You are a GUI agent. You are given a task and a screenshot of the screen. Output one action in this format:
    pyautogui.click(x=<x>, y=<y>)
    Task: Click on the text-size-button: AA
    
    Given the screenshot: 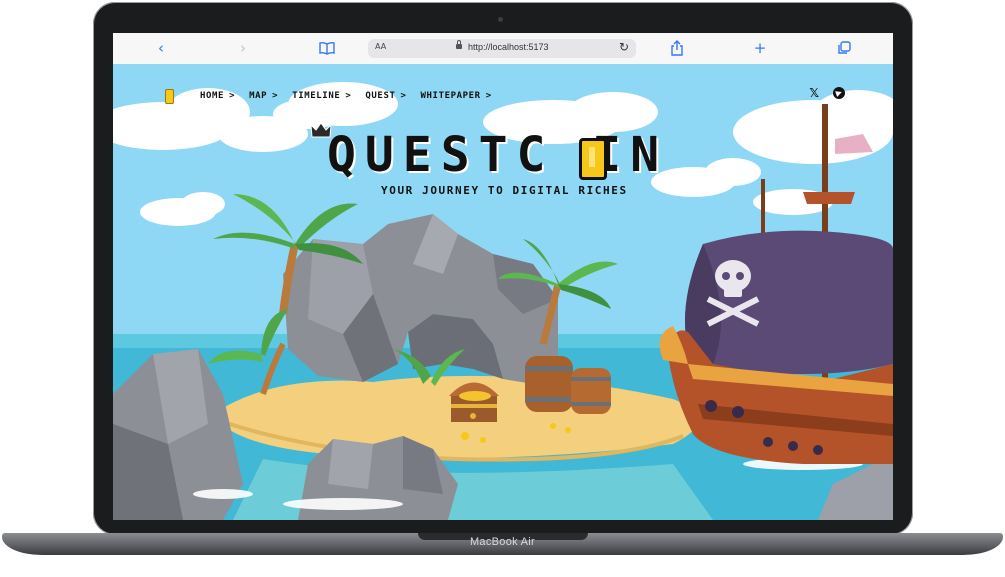 What is the action you would take?
    pyautogui.click(x=380, y=46)
    